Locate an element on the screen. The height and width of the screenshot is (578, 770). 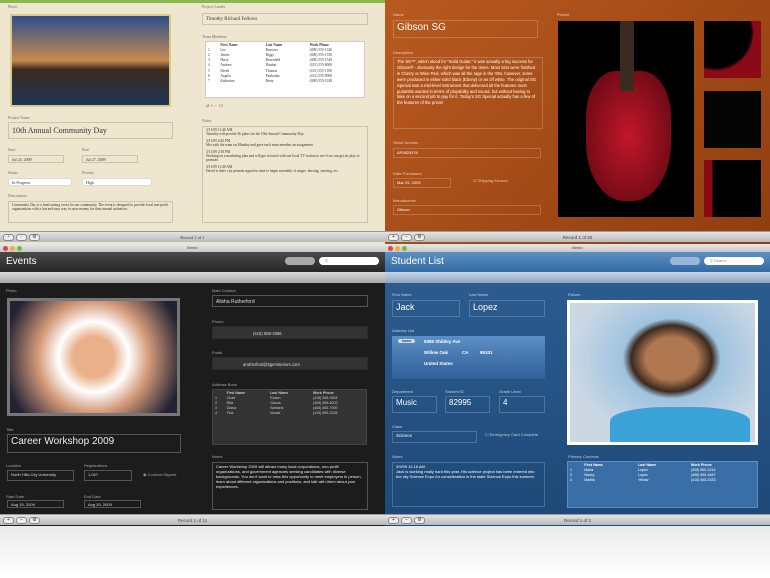
table-cell: Novak is located at coordinates (275, 413).